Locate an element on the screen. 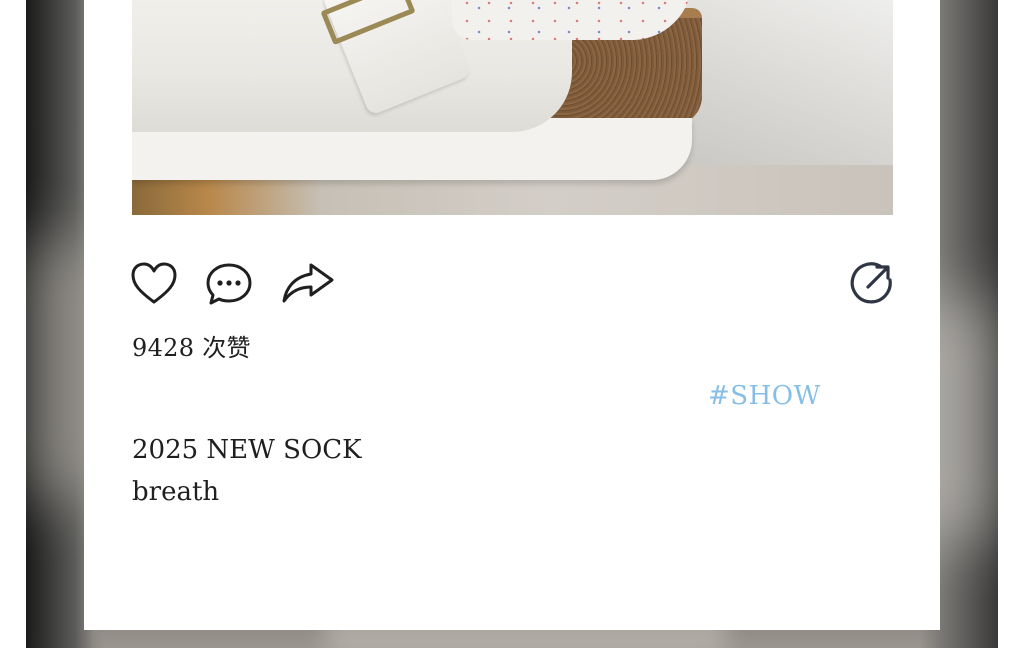 The image size is (1024, 648). share-arrow-icon is located at coordinates (308, 283).